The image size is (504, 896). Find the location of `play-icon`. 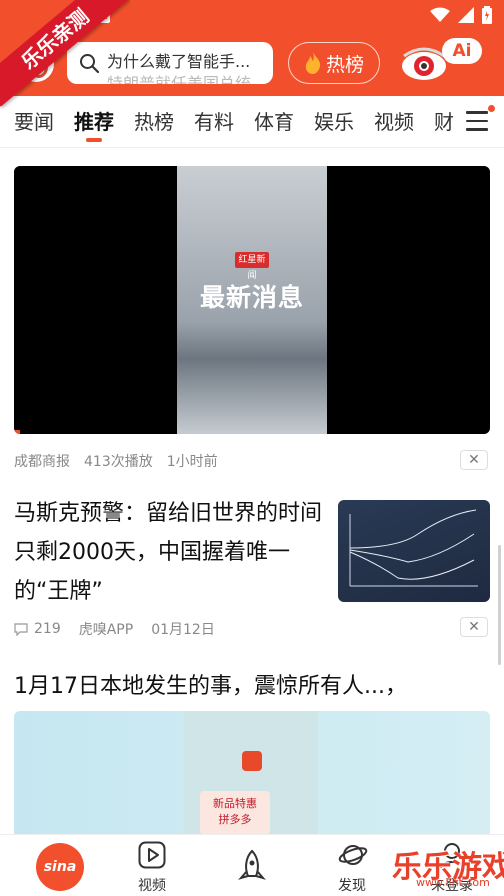

play-icon is located at coordinates (152, 855).